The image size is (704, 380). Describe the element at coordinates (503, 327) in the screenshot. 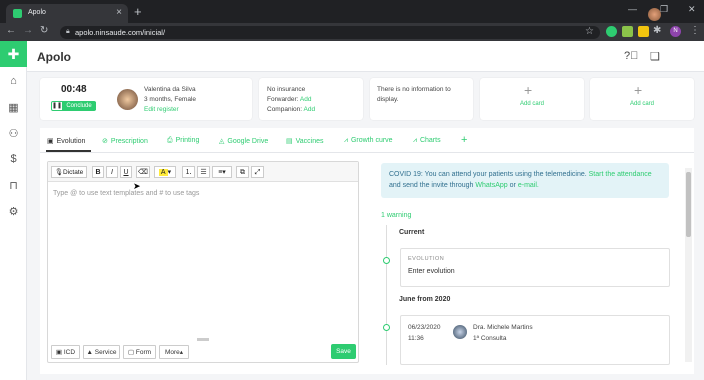

I see `doctor-name: Dra. Michele Martins` at that location.